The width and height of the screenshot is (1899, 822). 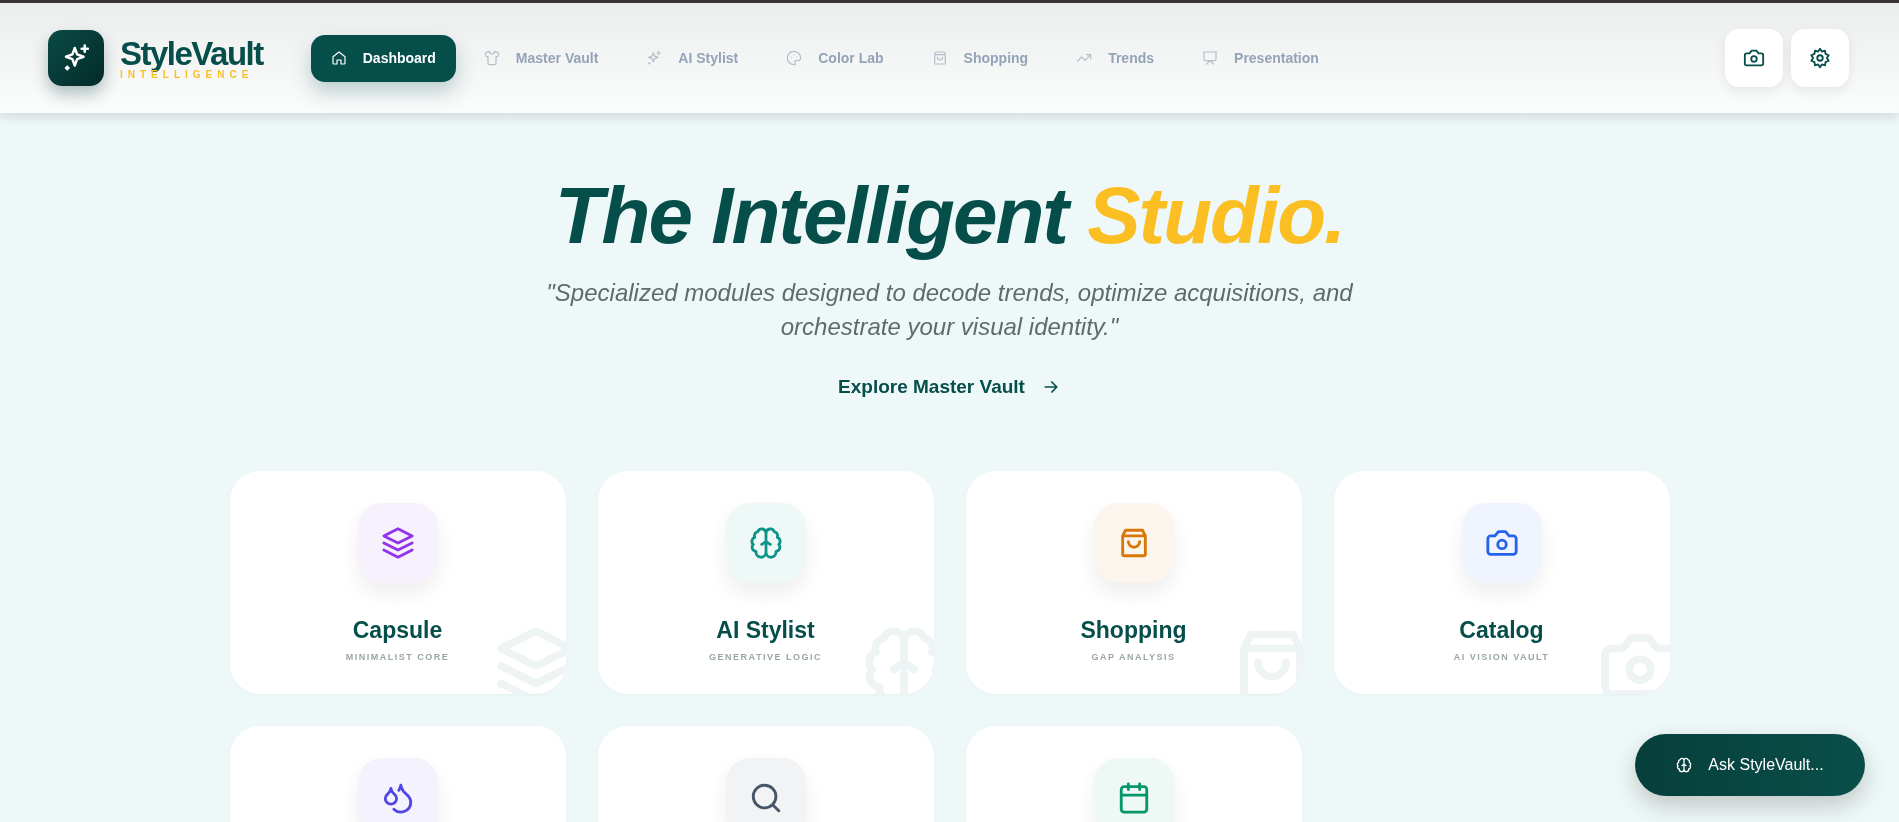 I want to click on module-card: Shopping GAP ANALYSIS, so click(x=1133, y=582).